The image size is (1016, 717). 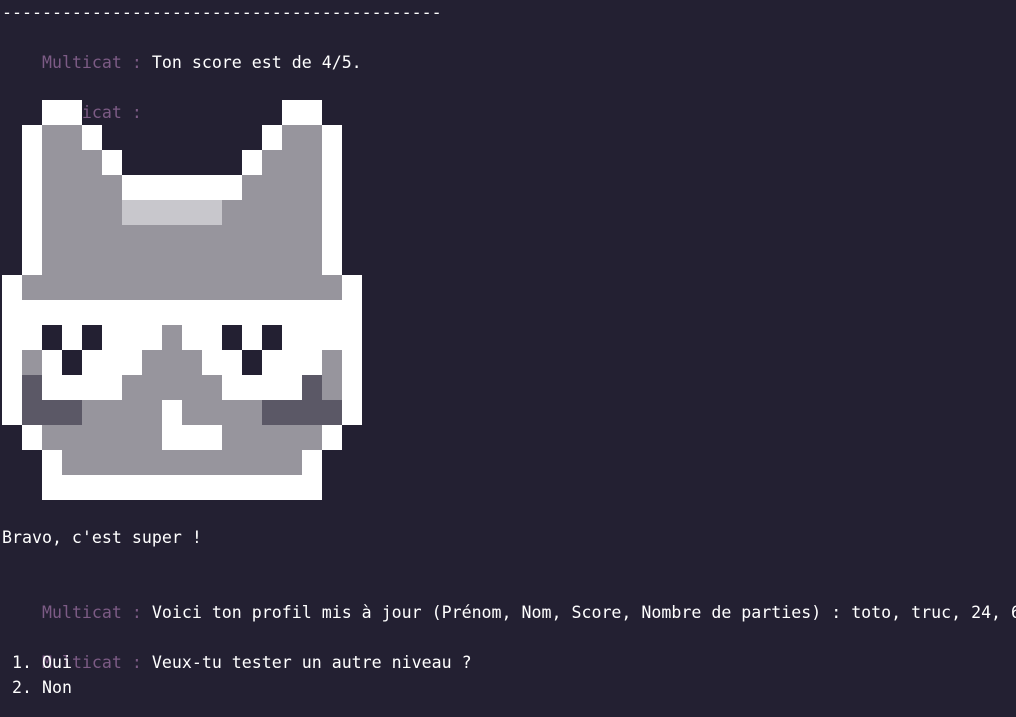 What do you see at coordinates (42, 687) in the screenshot?
I see `option-non: 2. Non` at bounding box center [42, 687].